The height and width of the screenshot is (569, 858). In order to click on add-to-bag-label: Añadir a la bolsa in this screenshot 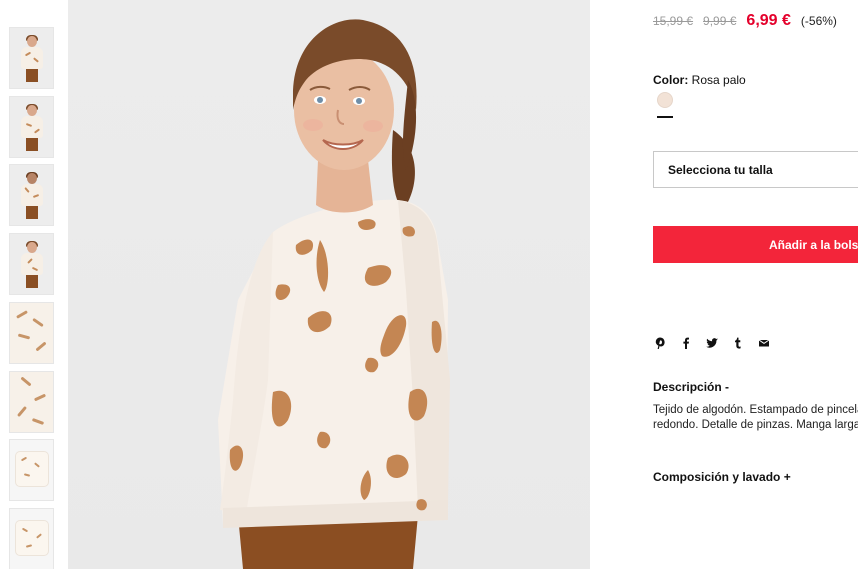, I will do `click(813, 244)`.